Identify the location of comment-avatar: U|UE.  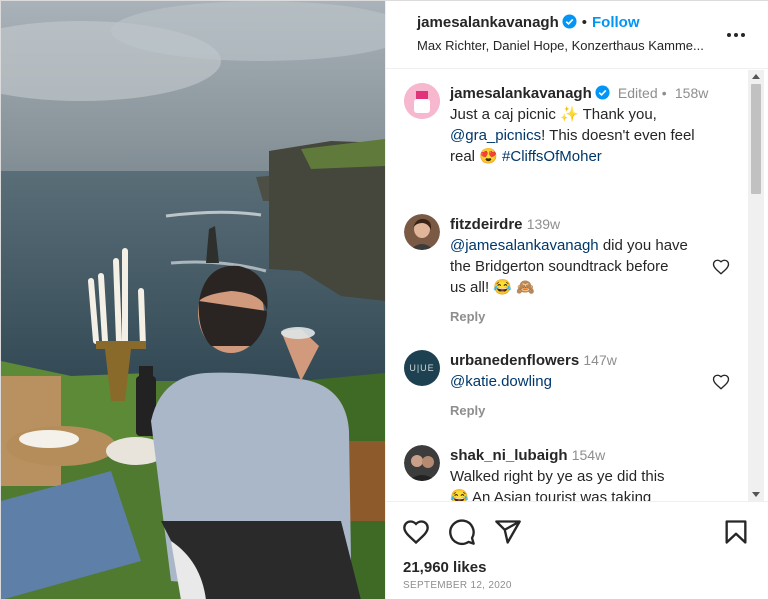
(422, 368).